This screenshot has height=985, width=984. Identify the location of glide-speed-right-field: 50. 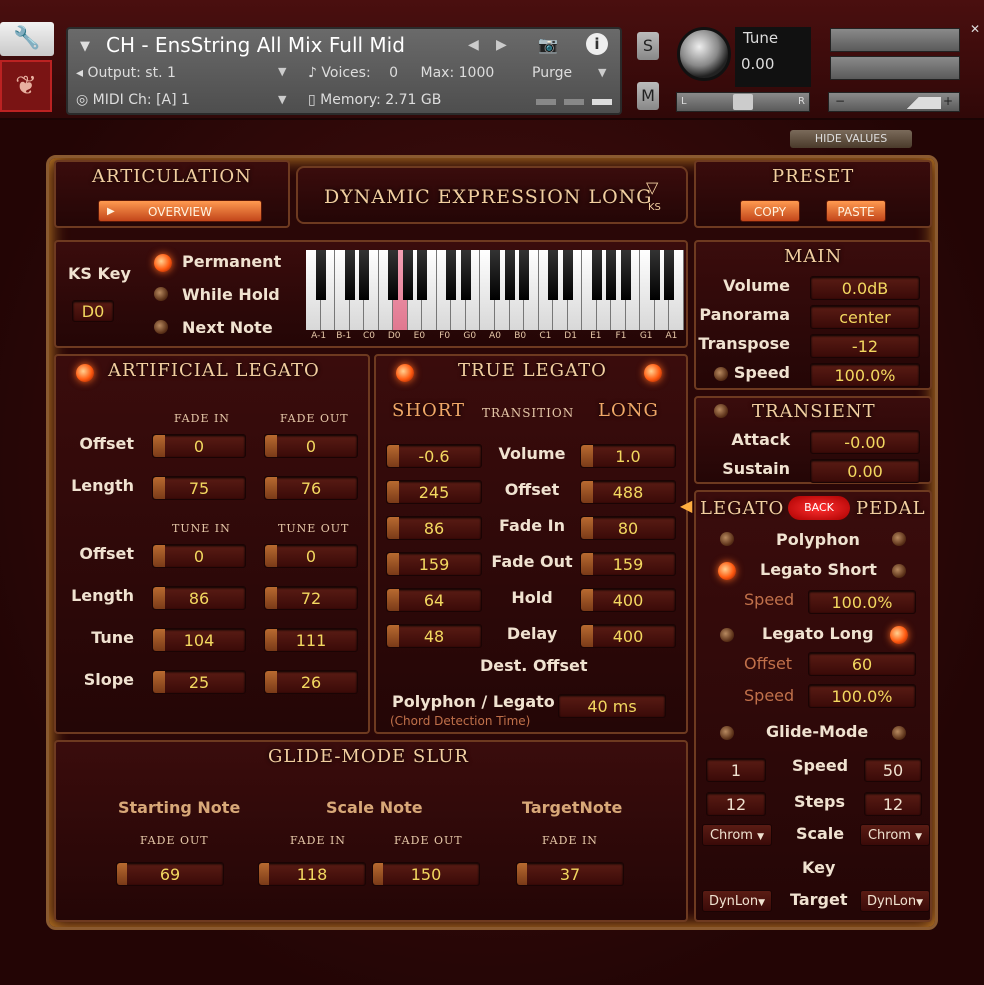
(893, 770).